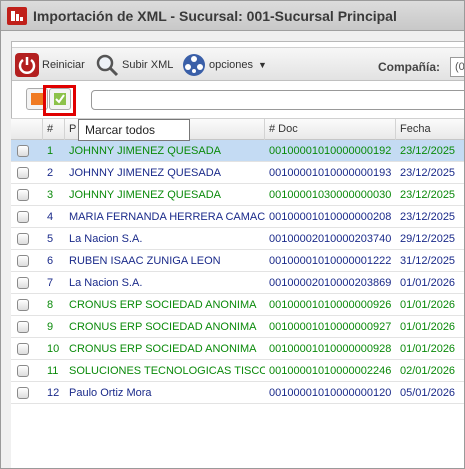 The image size is (465, 469). Describe the element at coordinates (50, 305) in the screenshot. I see `row-number: 8` at that location.